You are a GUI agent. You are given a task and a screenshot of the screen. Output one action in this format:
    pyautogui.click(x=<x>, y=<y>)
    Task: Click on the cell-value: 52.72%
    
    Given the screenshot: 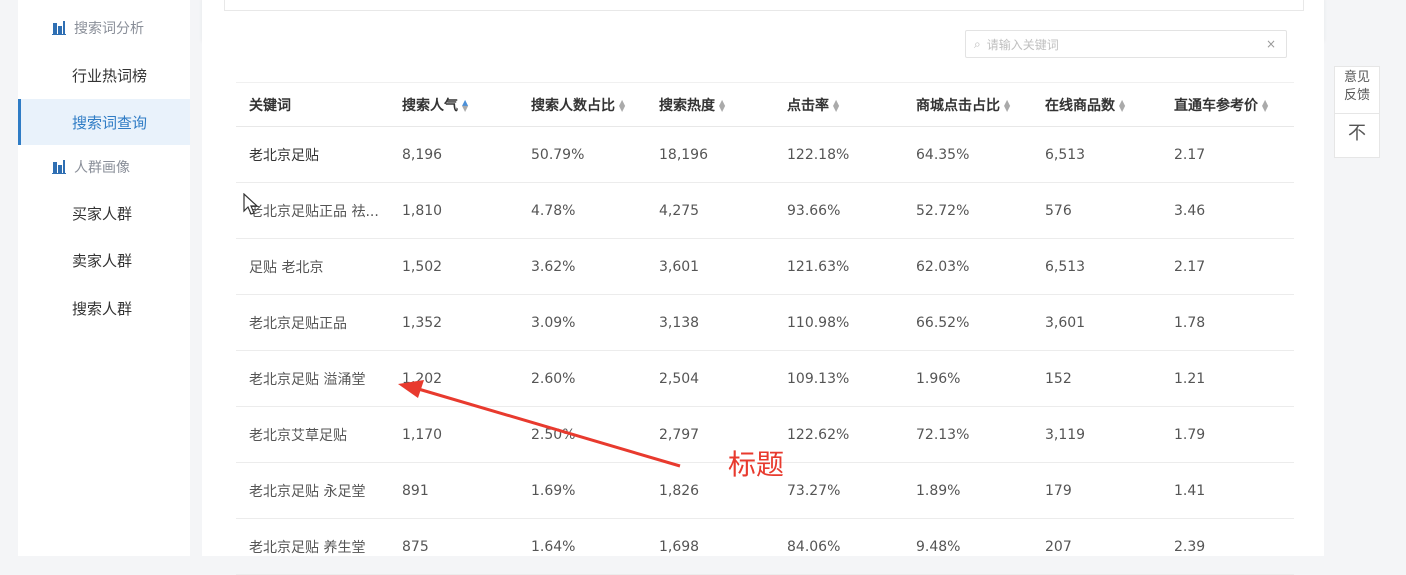 What is the action you would take?
    pyautogui.click(x=980, y=210)
    